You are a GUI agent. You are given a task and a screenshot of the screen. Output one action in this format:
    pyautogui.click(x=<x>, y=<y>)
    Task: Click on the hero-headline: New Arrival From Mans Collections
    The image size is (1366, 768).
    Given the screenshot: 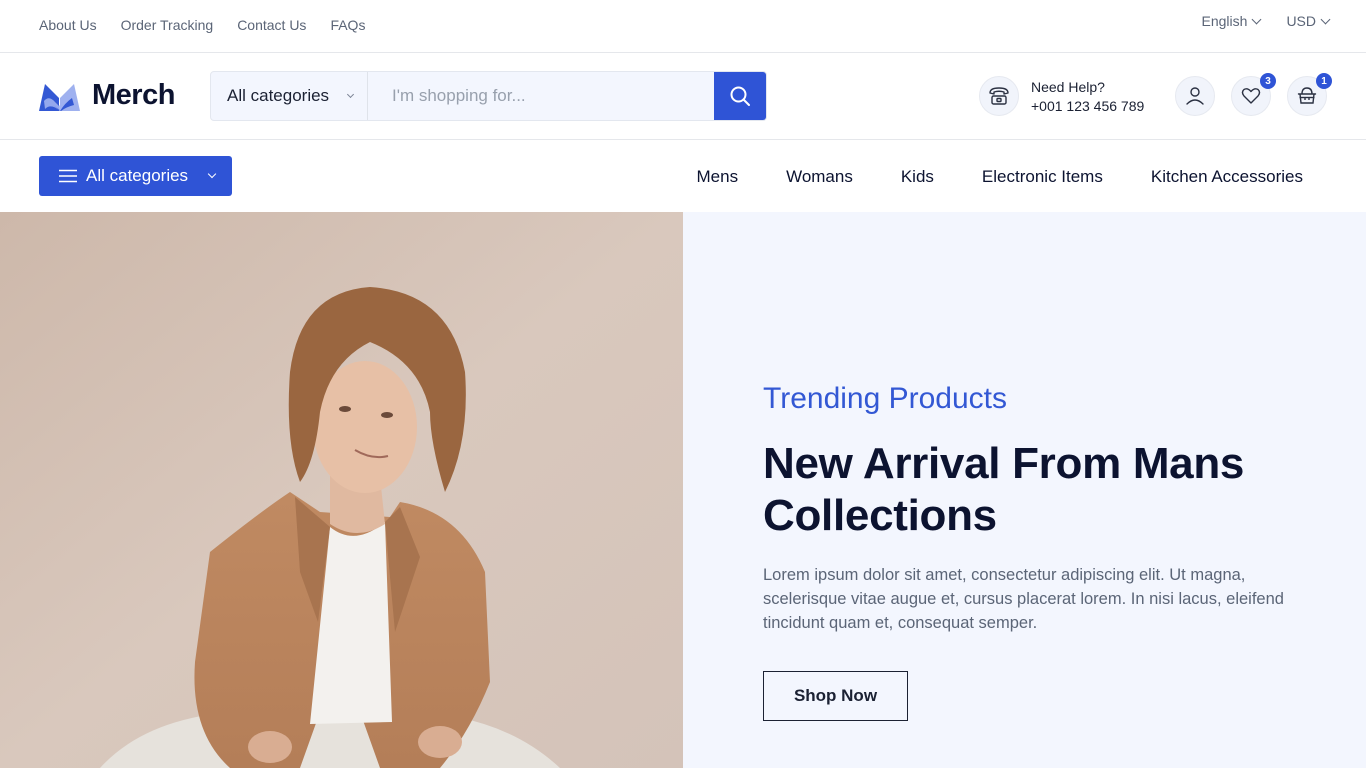 What is the action you would take?
    pyautogui.click(x=1004, y=489)
    